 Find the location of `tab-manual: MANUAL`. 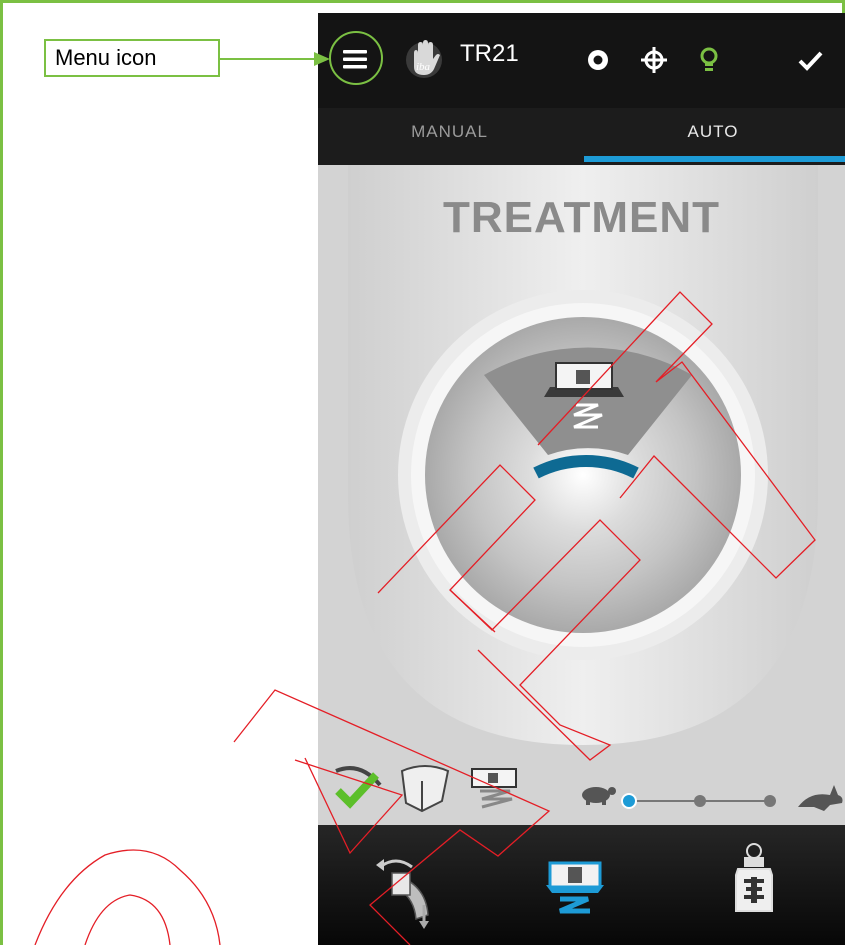

tab-manual: MANUAL is located at coordinates (449, 136).